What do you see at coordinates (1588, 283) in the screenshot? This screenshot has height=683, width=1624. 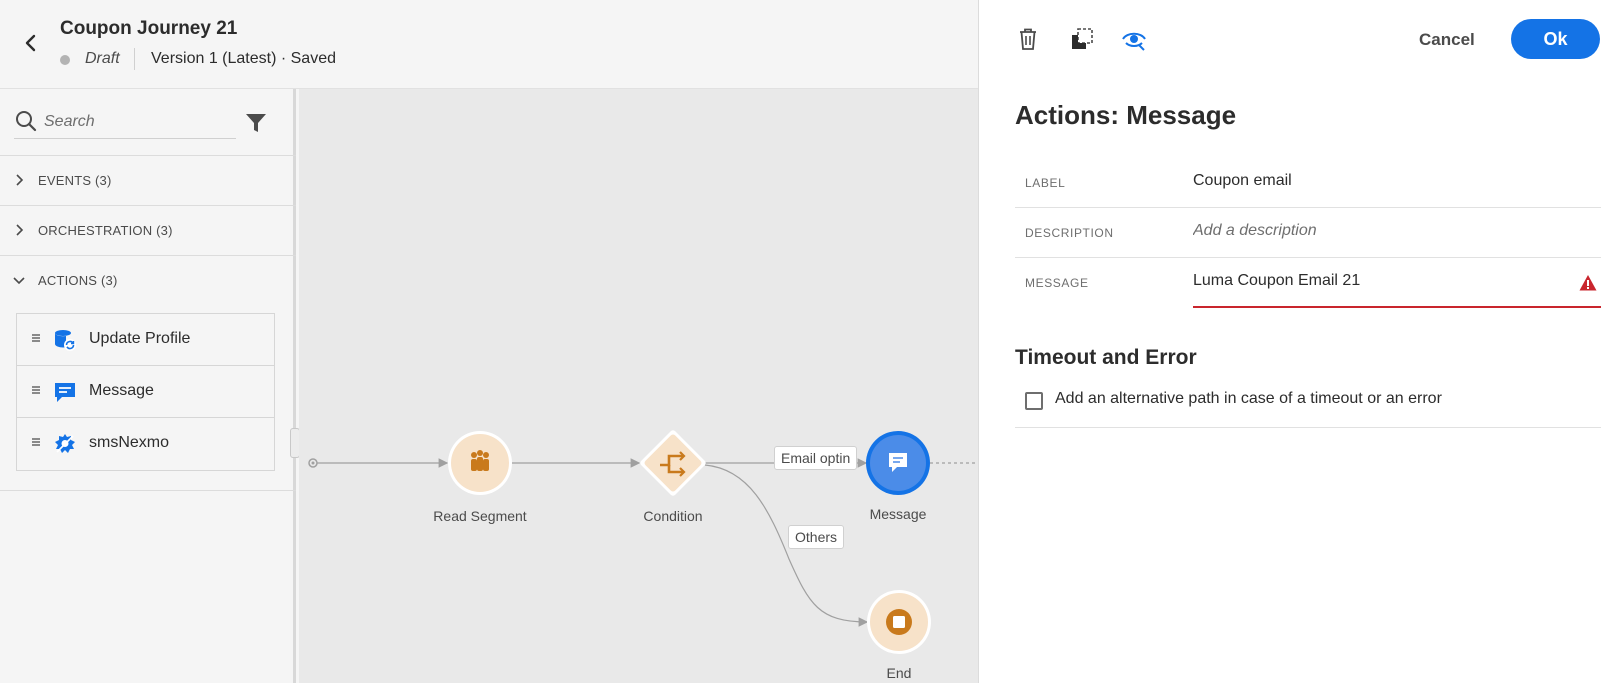 I see `alert-icon` at bounding box center [1588, 283].